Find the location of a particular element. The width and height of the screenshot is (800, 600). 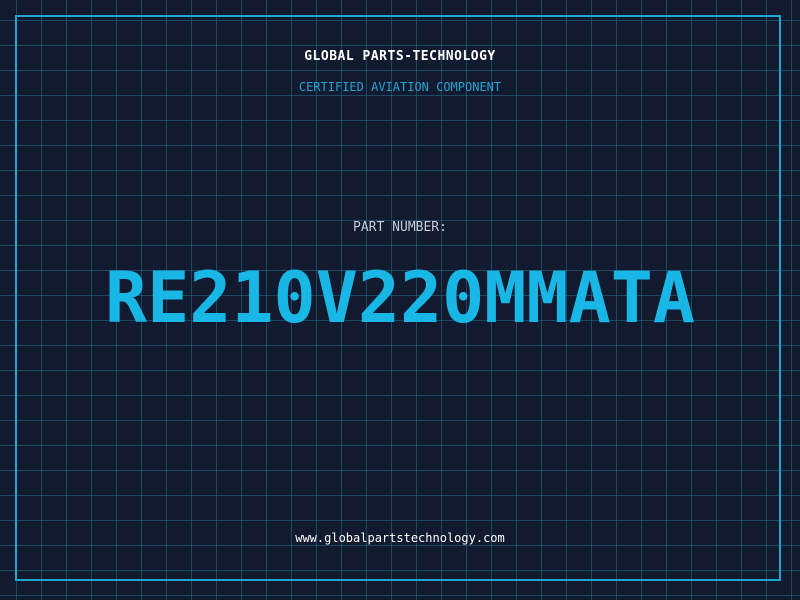

brand-title: GLOBAL PARTS-TECHNOLOGY is located at coordinates (400, 56).